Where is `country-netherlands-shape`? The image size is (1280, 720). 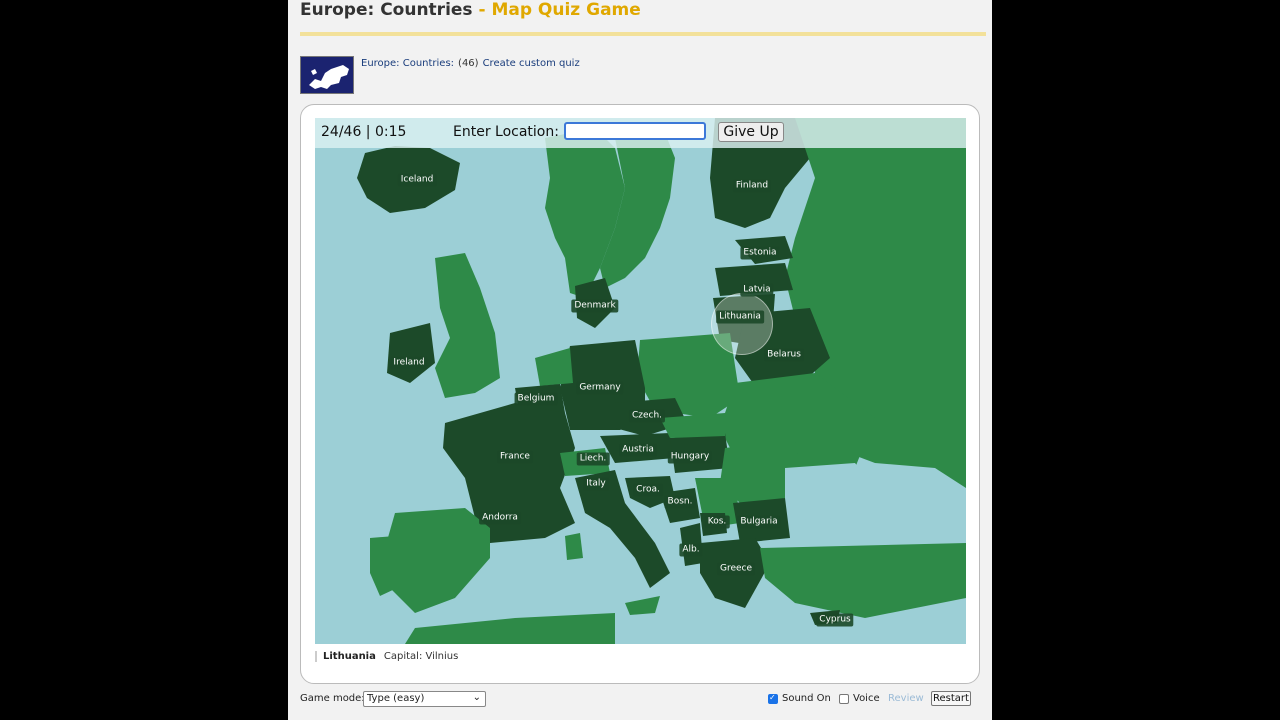
country-netherlands-shape is located at coordinates (554, 367).